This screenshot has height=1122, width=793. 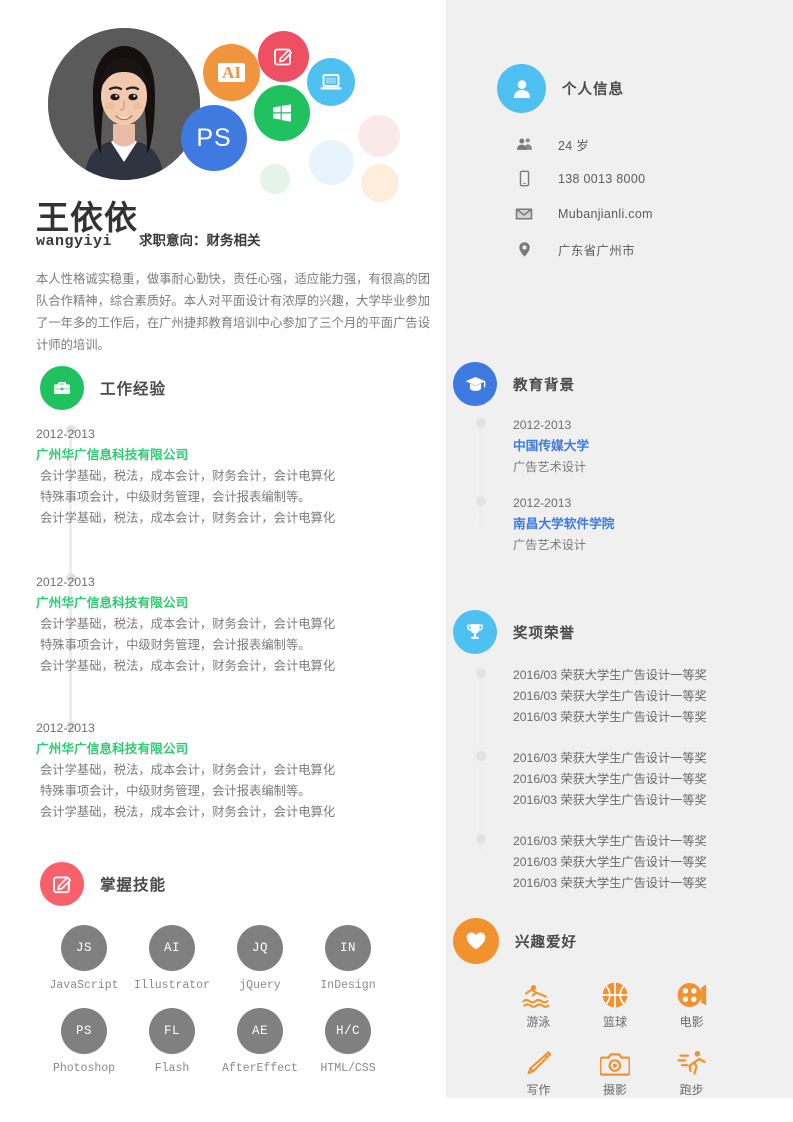 What do you see at coordinates (515, 941) in the screenshot?
I see `section-header-hobbies: 兴趣爱好` at bounding box center [515, 941].